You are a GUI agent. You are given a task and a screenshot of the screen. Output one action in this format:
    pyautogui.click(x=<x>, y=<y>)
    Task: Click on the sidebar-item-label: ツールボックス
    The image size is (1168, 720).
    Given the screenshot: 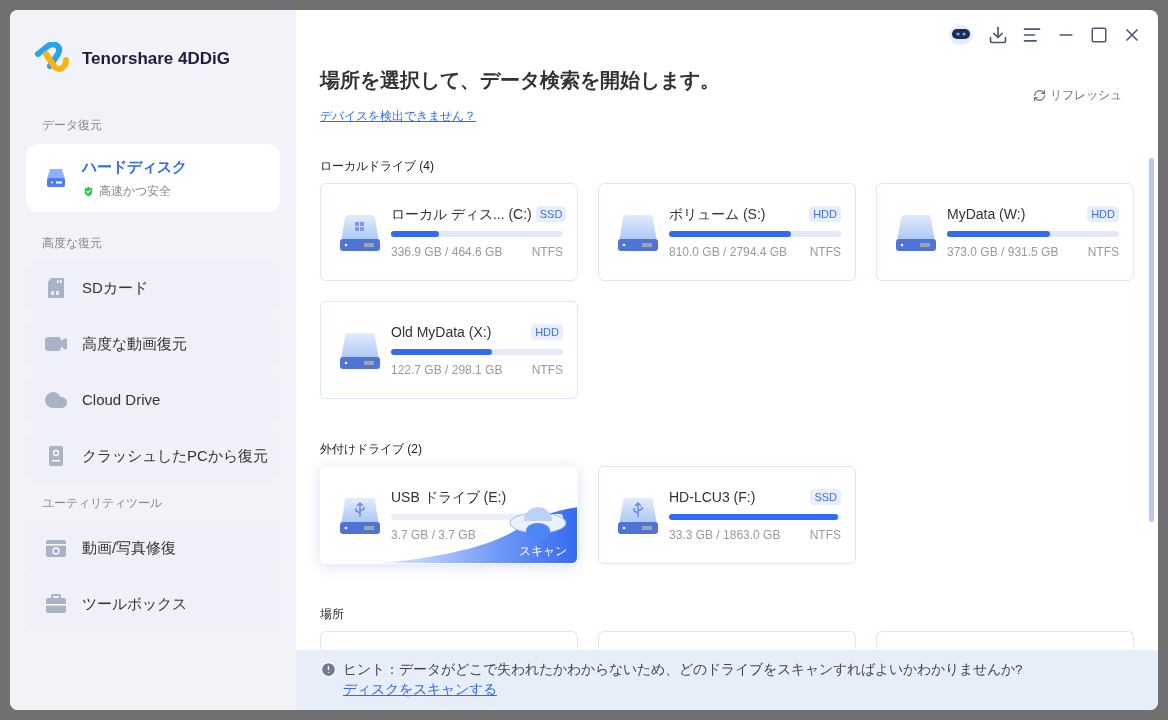 What is the action you would take?
    pyautogui.click(x=134, y=603)
    